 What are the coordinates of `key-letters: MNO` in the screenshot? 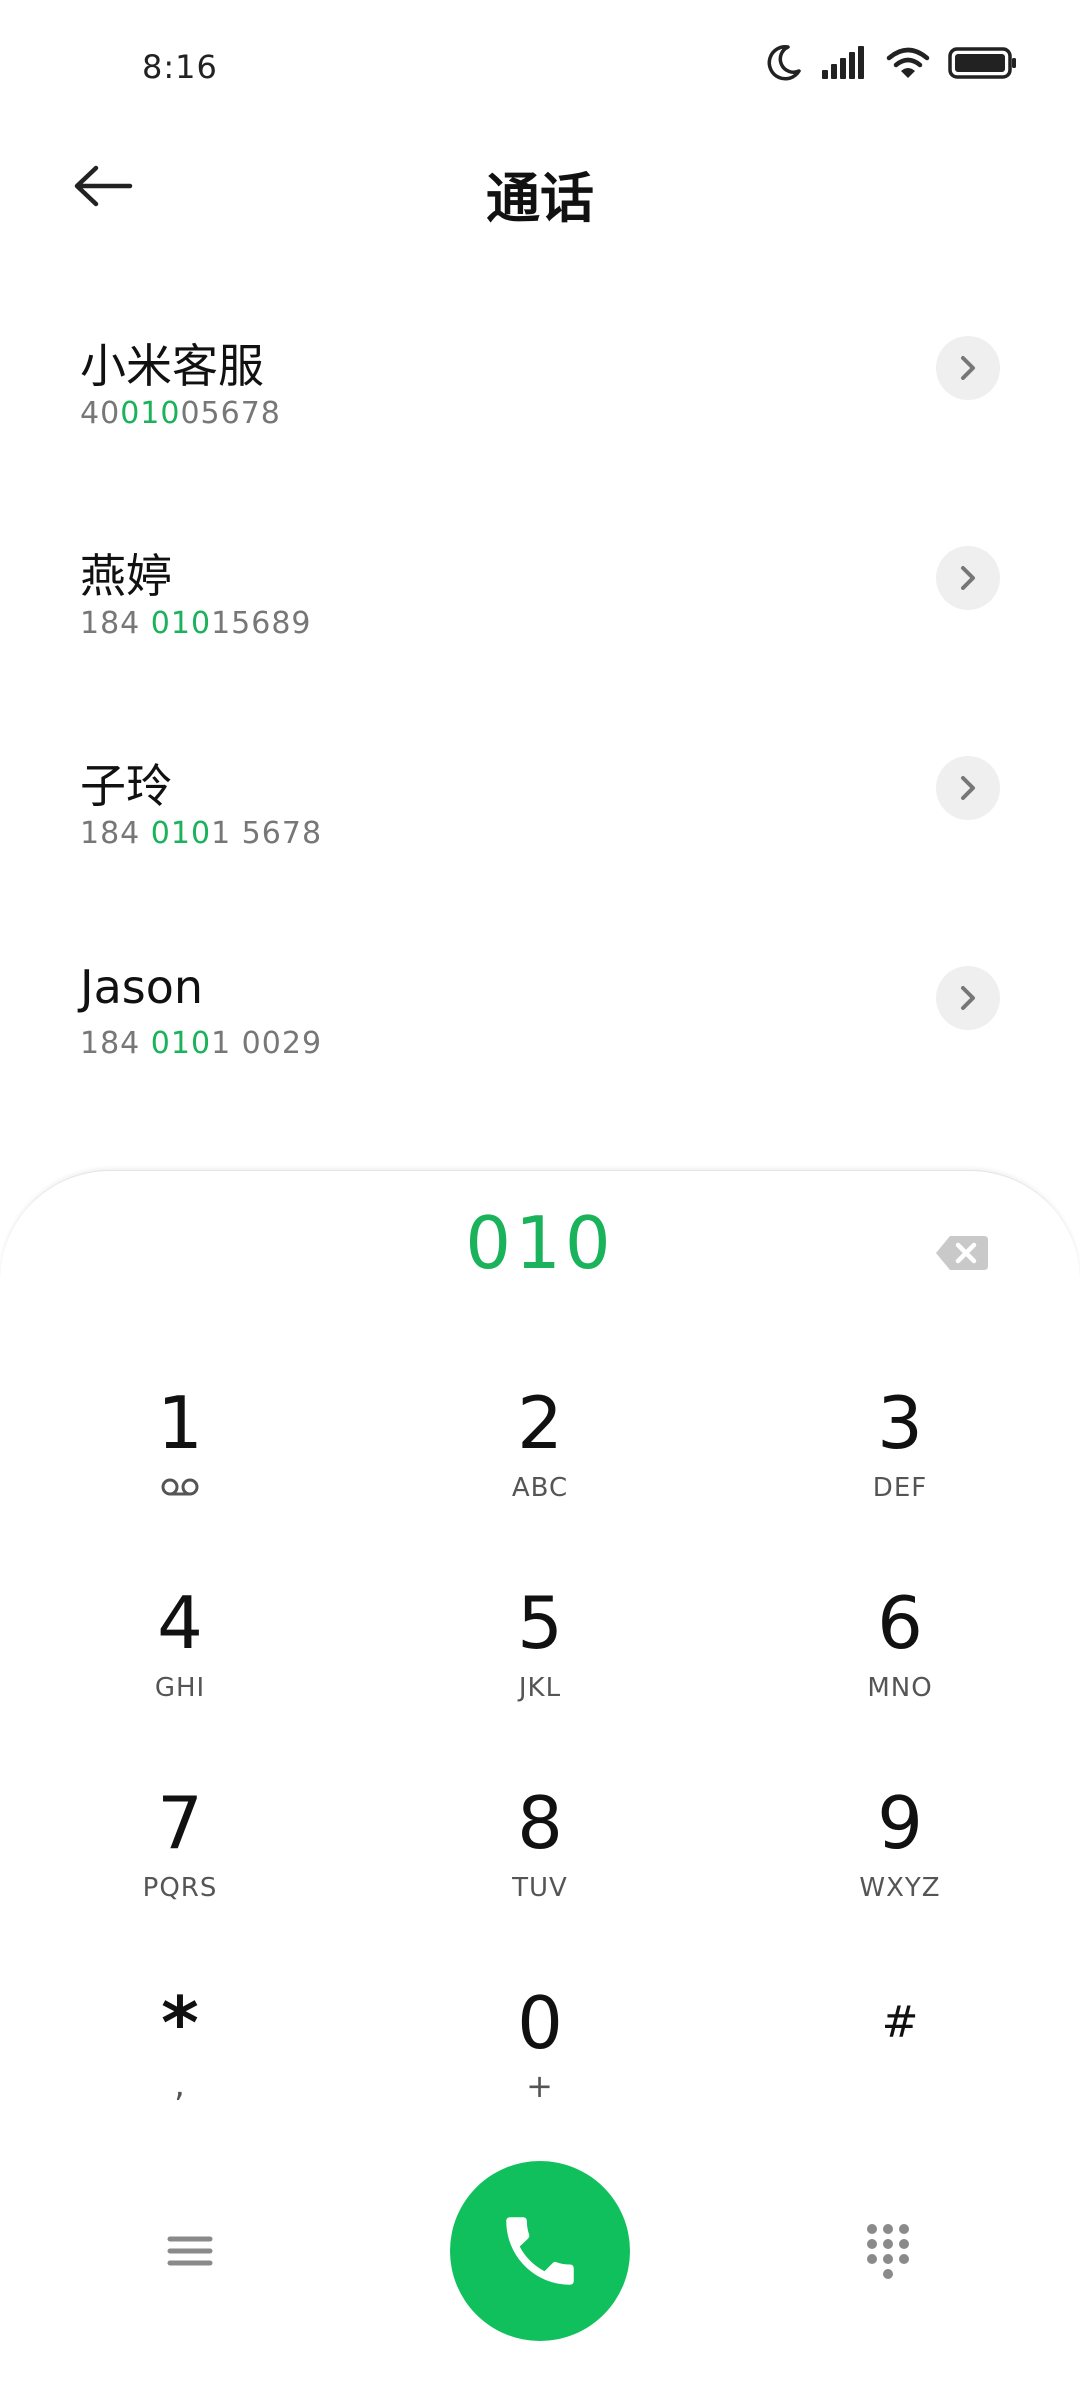 It's located at (900, 1688).